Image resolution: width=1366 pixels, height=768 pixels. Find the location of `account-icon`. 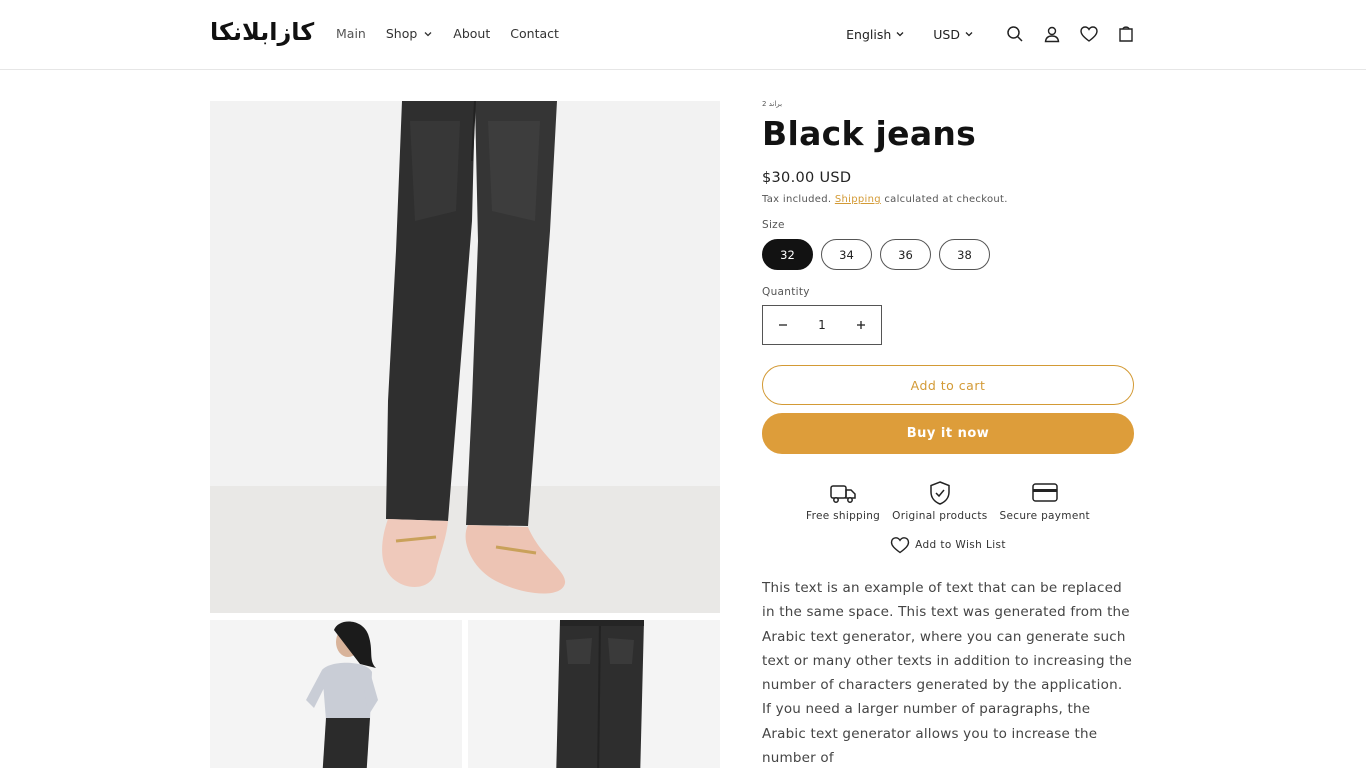

account-icon is located at coordinates (1052, 34).